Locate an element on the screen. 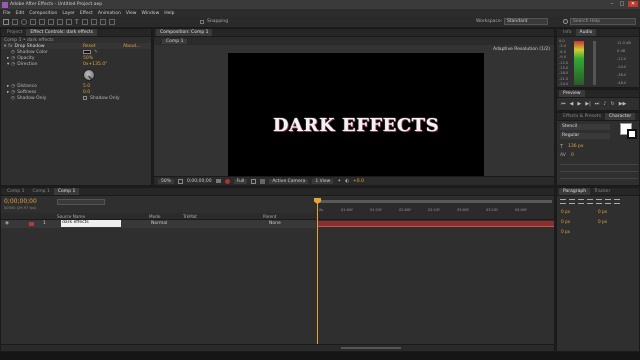  layer-name: dark effects is located at coordinates (91, 223).